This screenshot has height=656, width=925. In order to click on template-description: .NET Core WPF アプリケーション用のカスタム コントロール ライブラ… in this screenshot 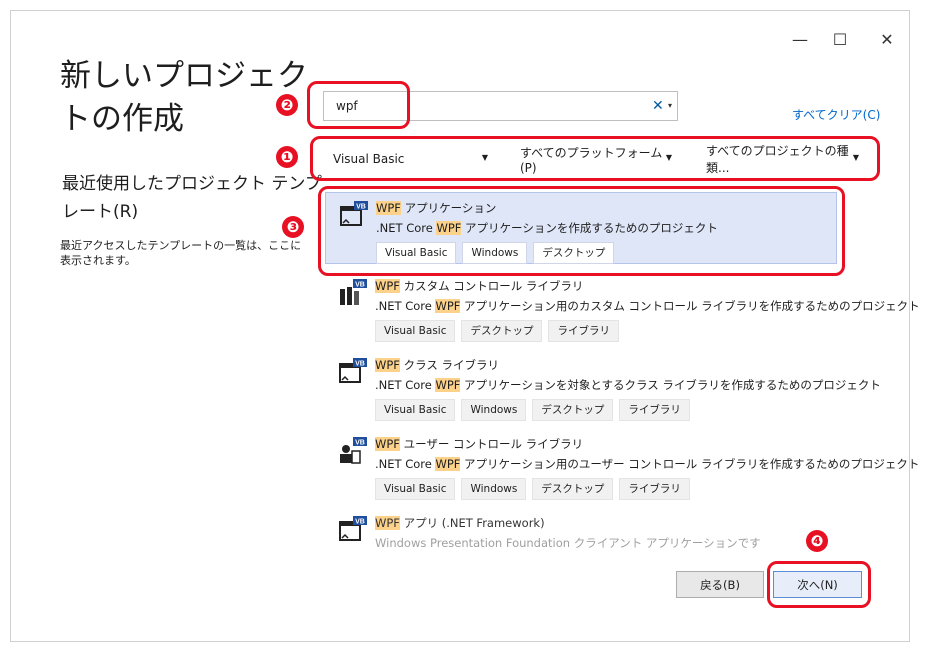, I will do `click(647, 306)`.